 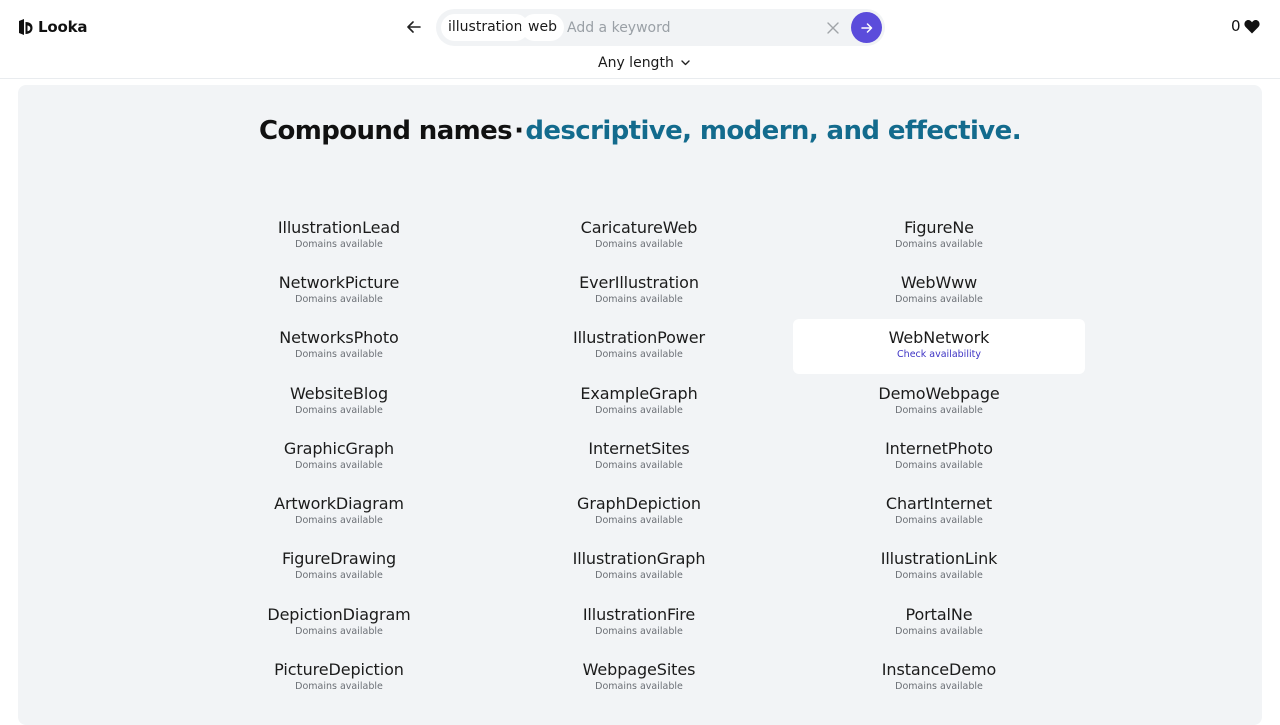 I want to click on name-suggestion-card: FigureNe Domains available, so click(x=939, y=235).